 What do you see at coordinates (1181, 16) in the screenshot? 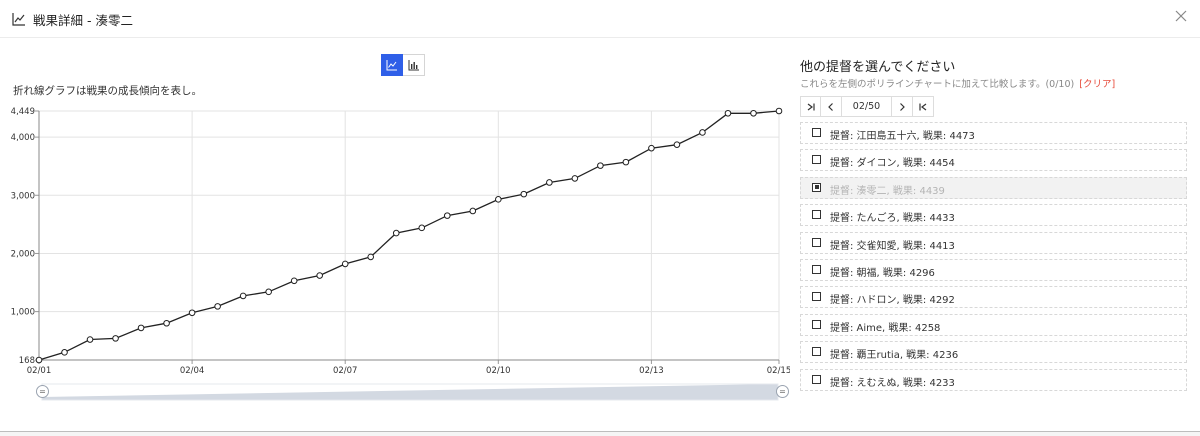
I see `close-icon` at bounding box center [1181, 16].